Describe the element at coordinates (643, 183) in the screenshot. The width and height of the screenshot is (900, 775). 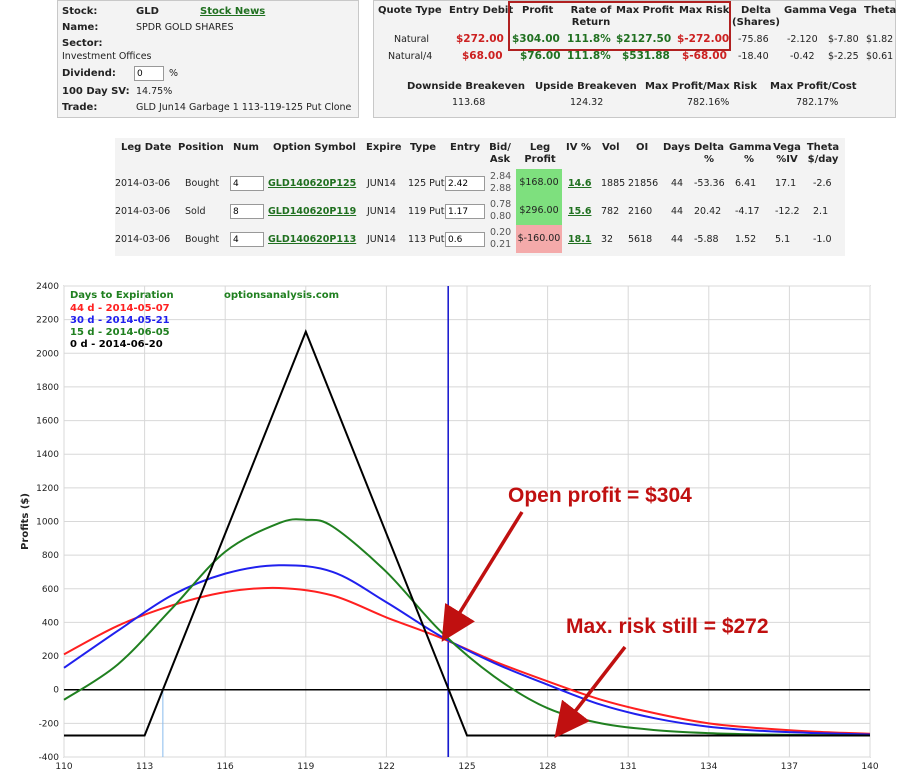
I see `leg-oi: 21856` at that location.